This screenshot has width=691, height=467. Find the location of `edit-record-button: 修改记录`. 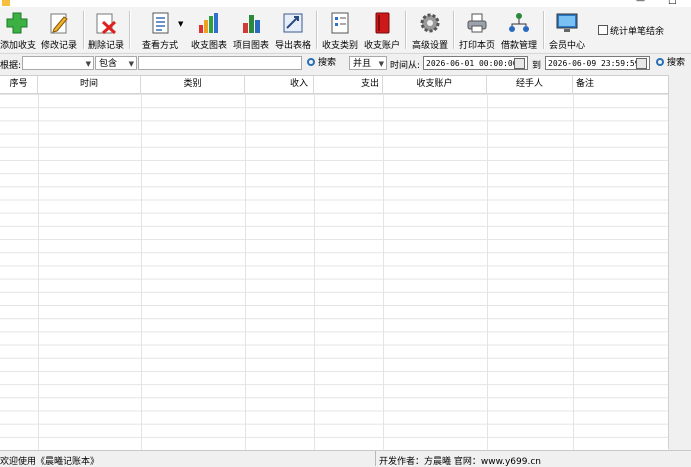

edit-record-button: 修改记录 is located at coordinates (59, 29).